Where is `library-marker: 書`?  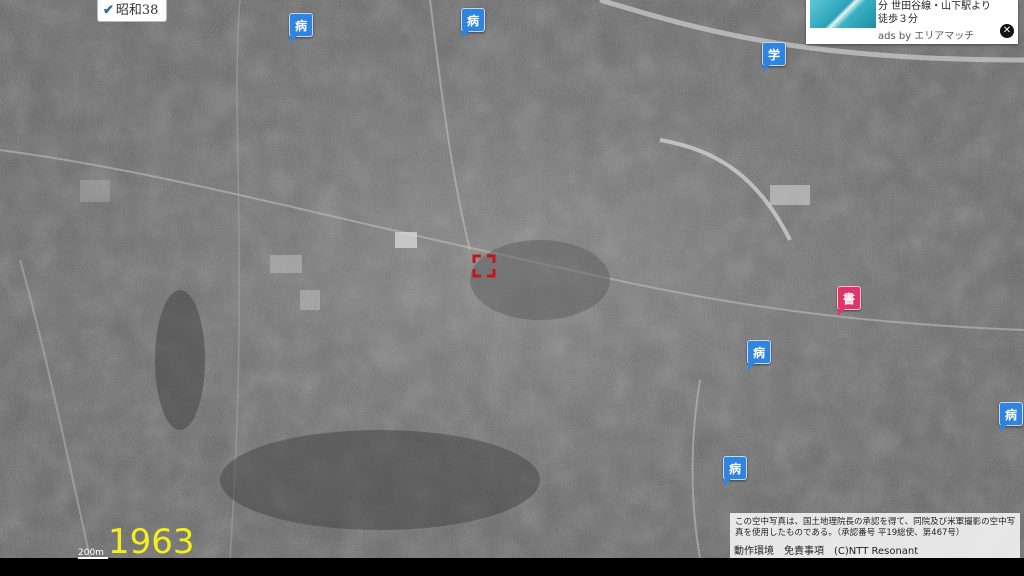
library-marker: 書 is located at coordinates (849, 301).